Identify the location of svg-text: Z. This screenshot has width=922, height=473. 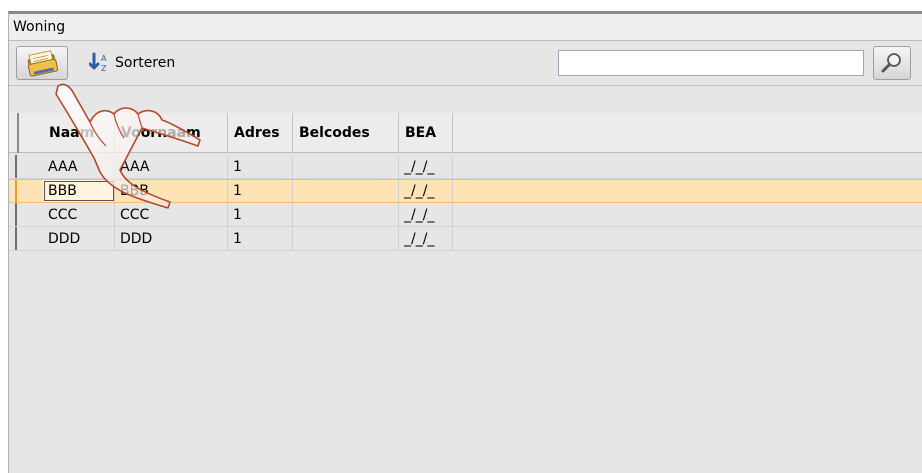
(104, 68).